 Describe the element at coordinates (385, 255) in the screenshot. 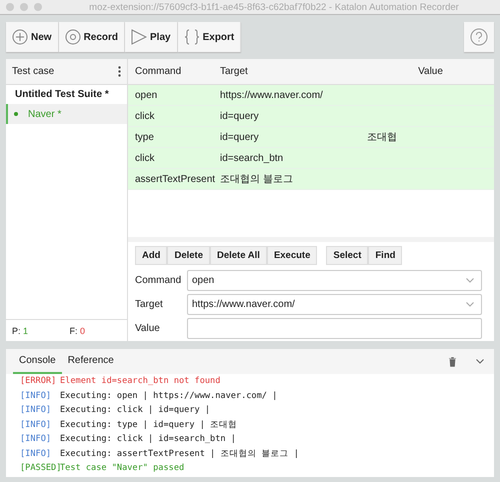

I see `edit-button: Find` at that location.